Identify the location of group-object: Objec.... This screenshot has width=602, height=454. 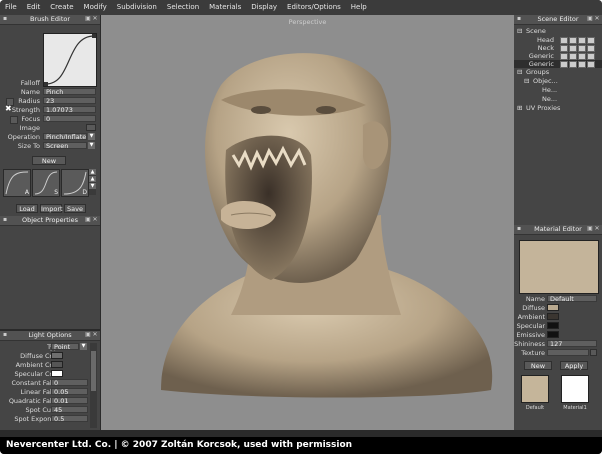
(545, 81).